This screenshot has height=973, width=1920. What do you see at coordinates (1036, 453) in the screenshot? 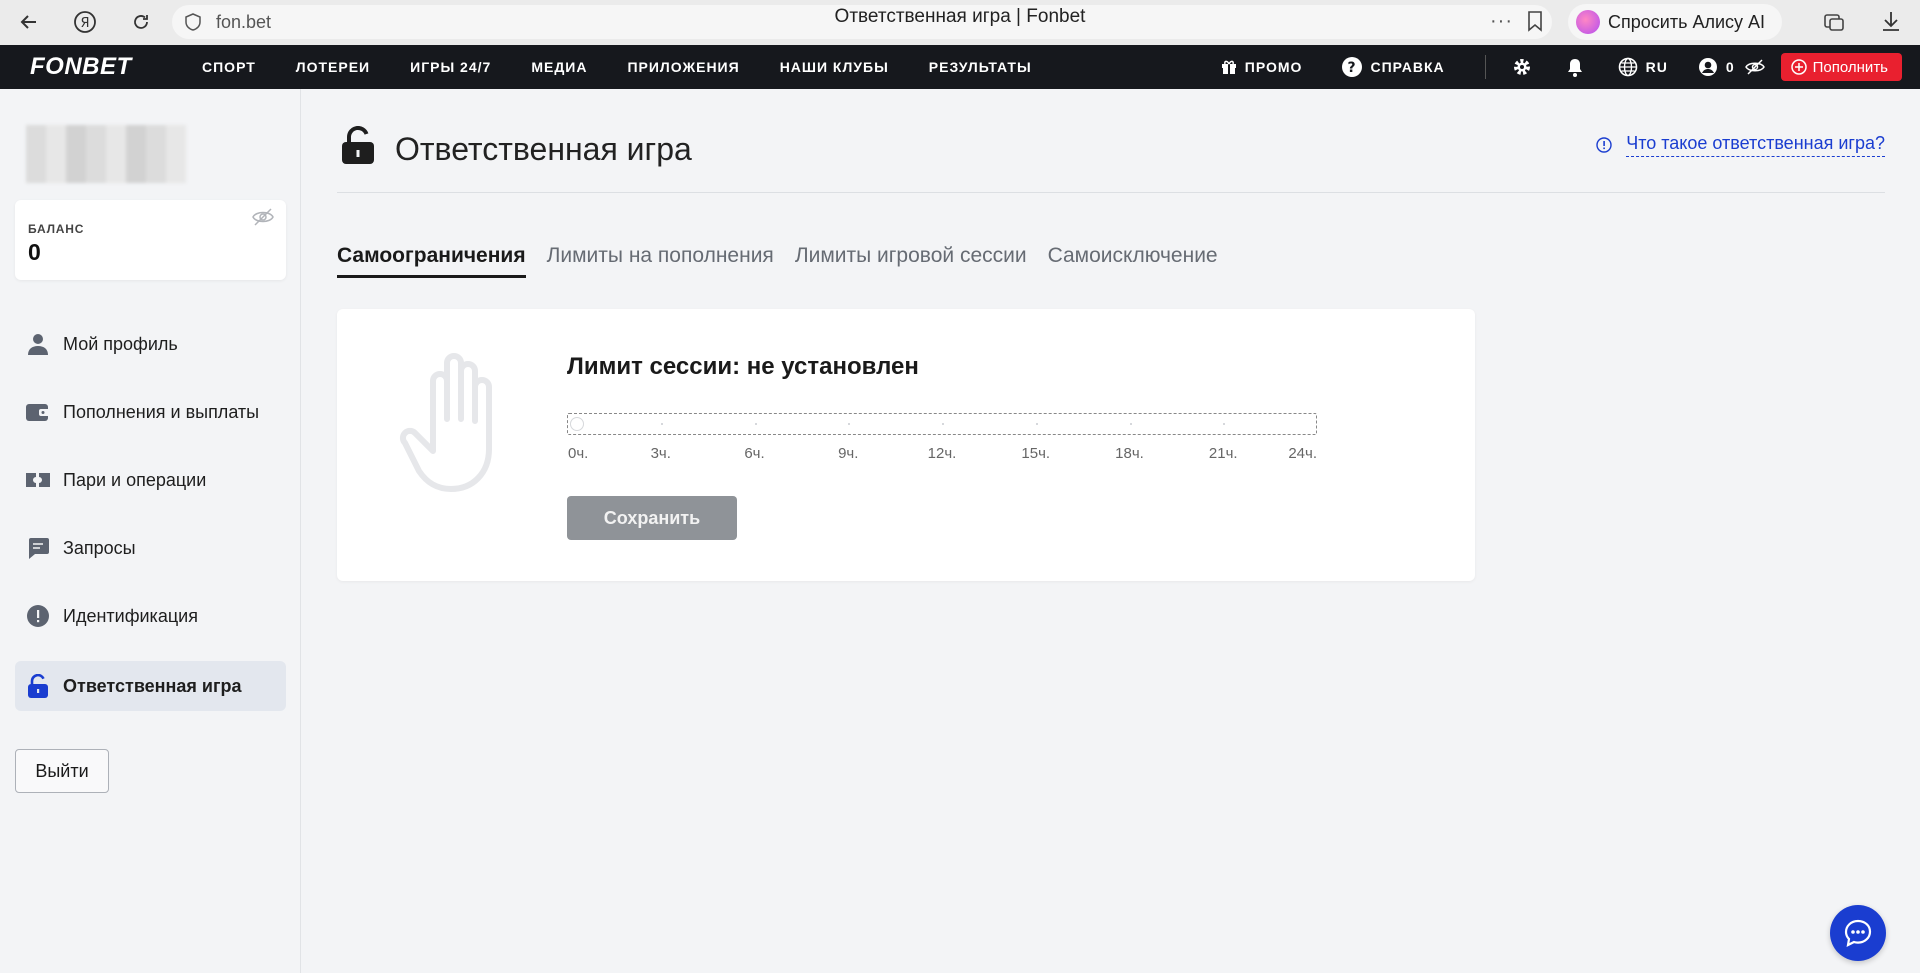
I see `slider-tick-label: 15ч.` at bounding box center [1036, 453].